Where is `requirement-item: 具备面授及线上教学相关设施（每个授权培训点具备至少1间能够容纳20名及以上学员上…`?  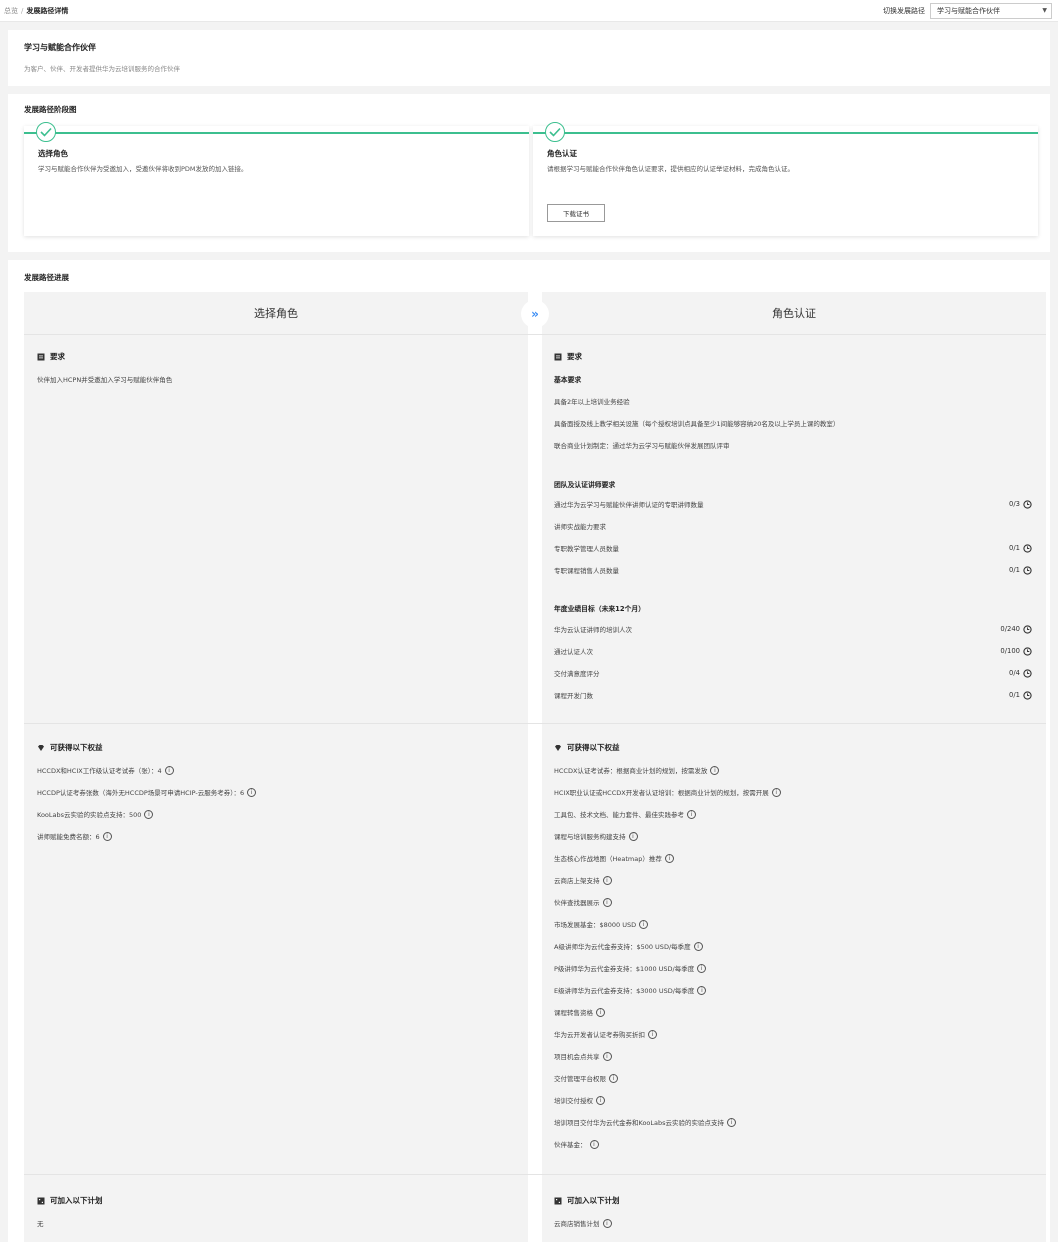
requirement-item: 具备面授及线上教学相关设施（每个授权培训点具备至少1间能够容纳20名及以上学员上… is located at coordinates (697, 424).